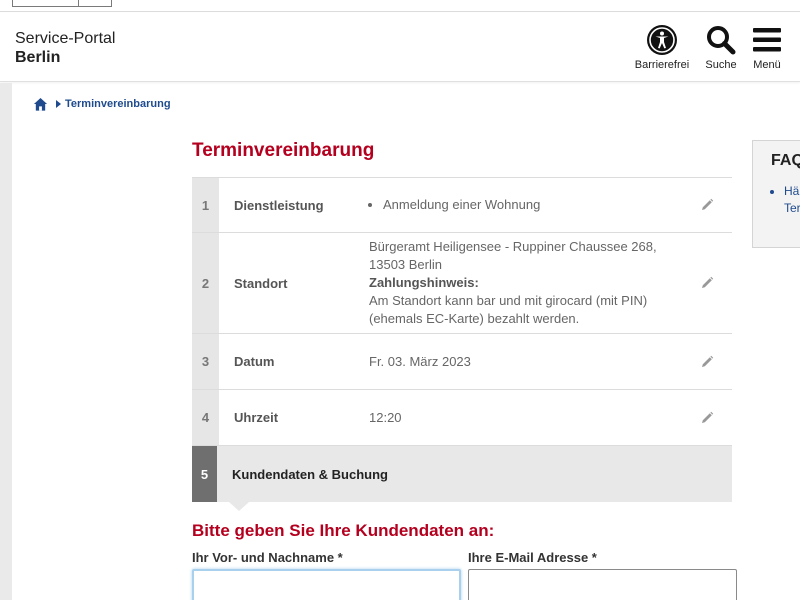 This screenshot has width=800, height=600. What do you see at coordinates (40, 104) in the screenshot?
I see `home-icon` at bounding box center [40, 104].